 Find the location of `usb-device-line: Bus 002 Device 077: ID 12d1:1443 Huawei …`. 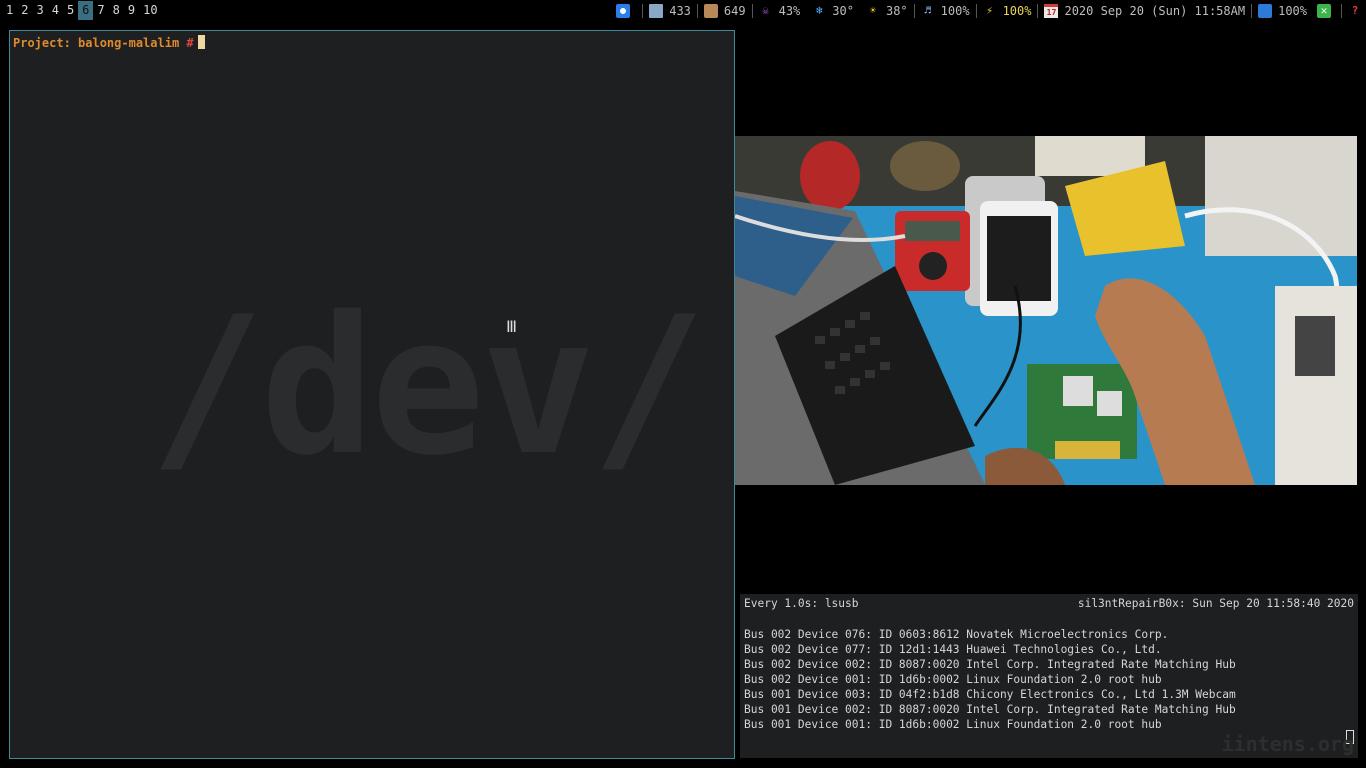

usb-device-line: Bus 002 Device 077: ID 12d1:1443 Huawei … is located at coordinates (953, 649).